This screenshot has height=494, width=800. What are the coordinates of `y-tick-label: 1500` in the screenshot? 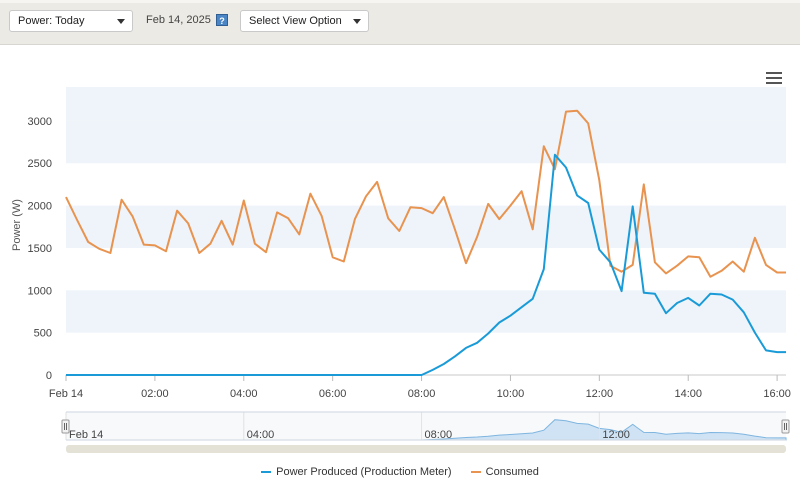 It's located at (40, 249).